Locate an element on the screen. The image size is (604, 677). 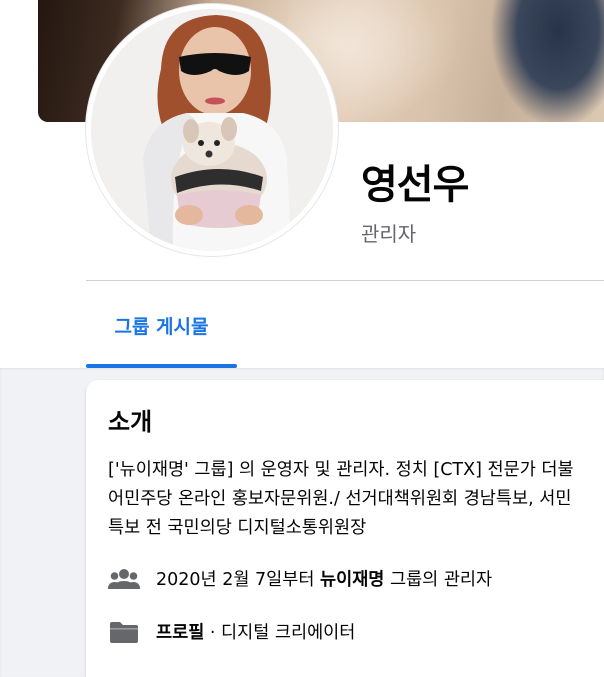
group-icon is located at coordinates (124, 579).